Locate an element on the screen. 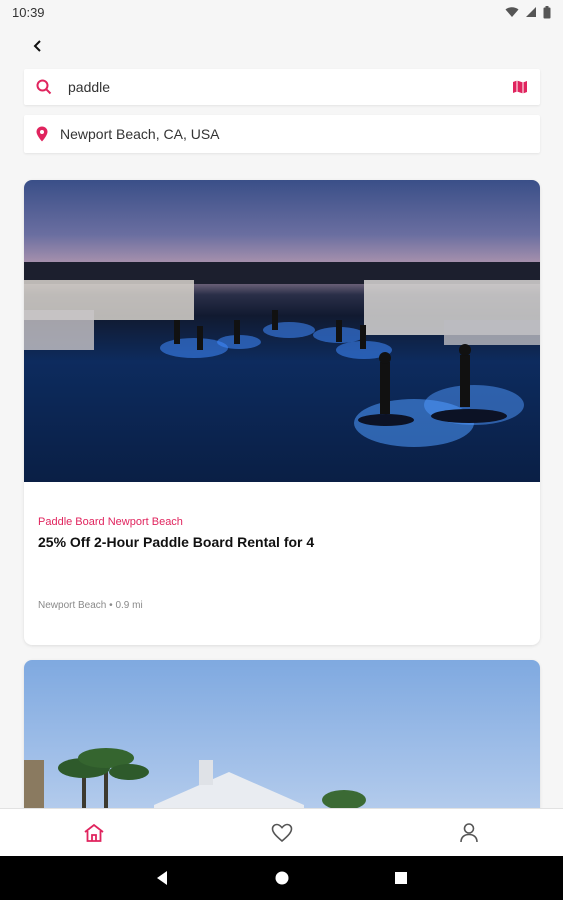  status-time: 10:39 is located at coordinates (28, 12).